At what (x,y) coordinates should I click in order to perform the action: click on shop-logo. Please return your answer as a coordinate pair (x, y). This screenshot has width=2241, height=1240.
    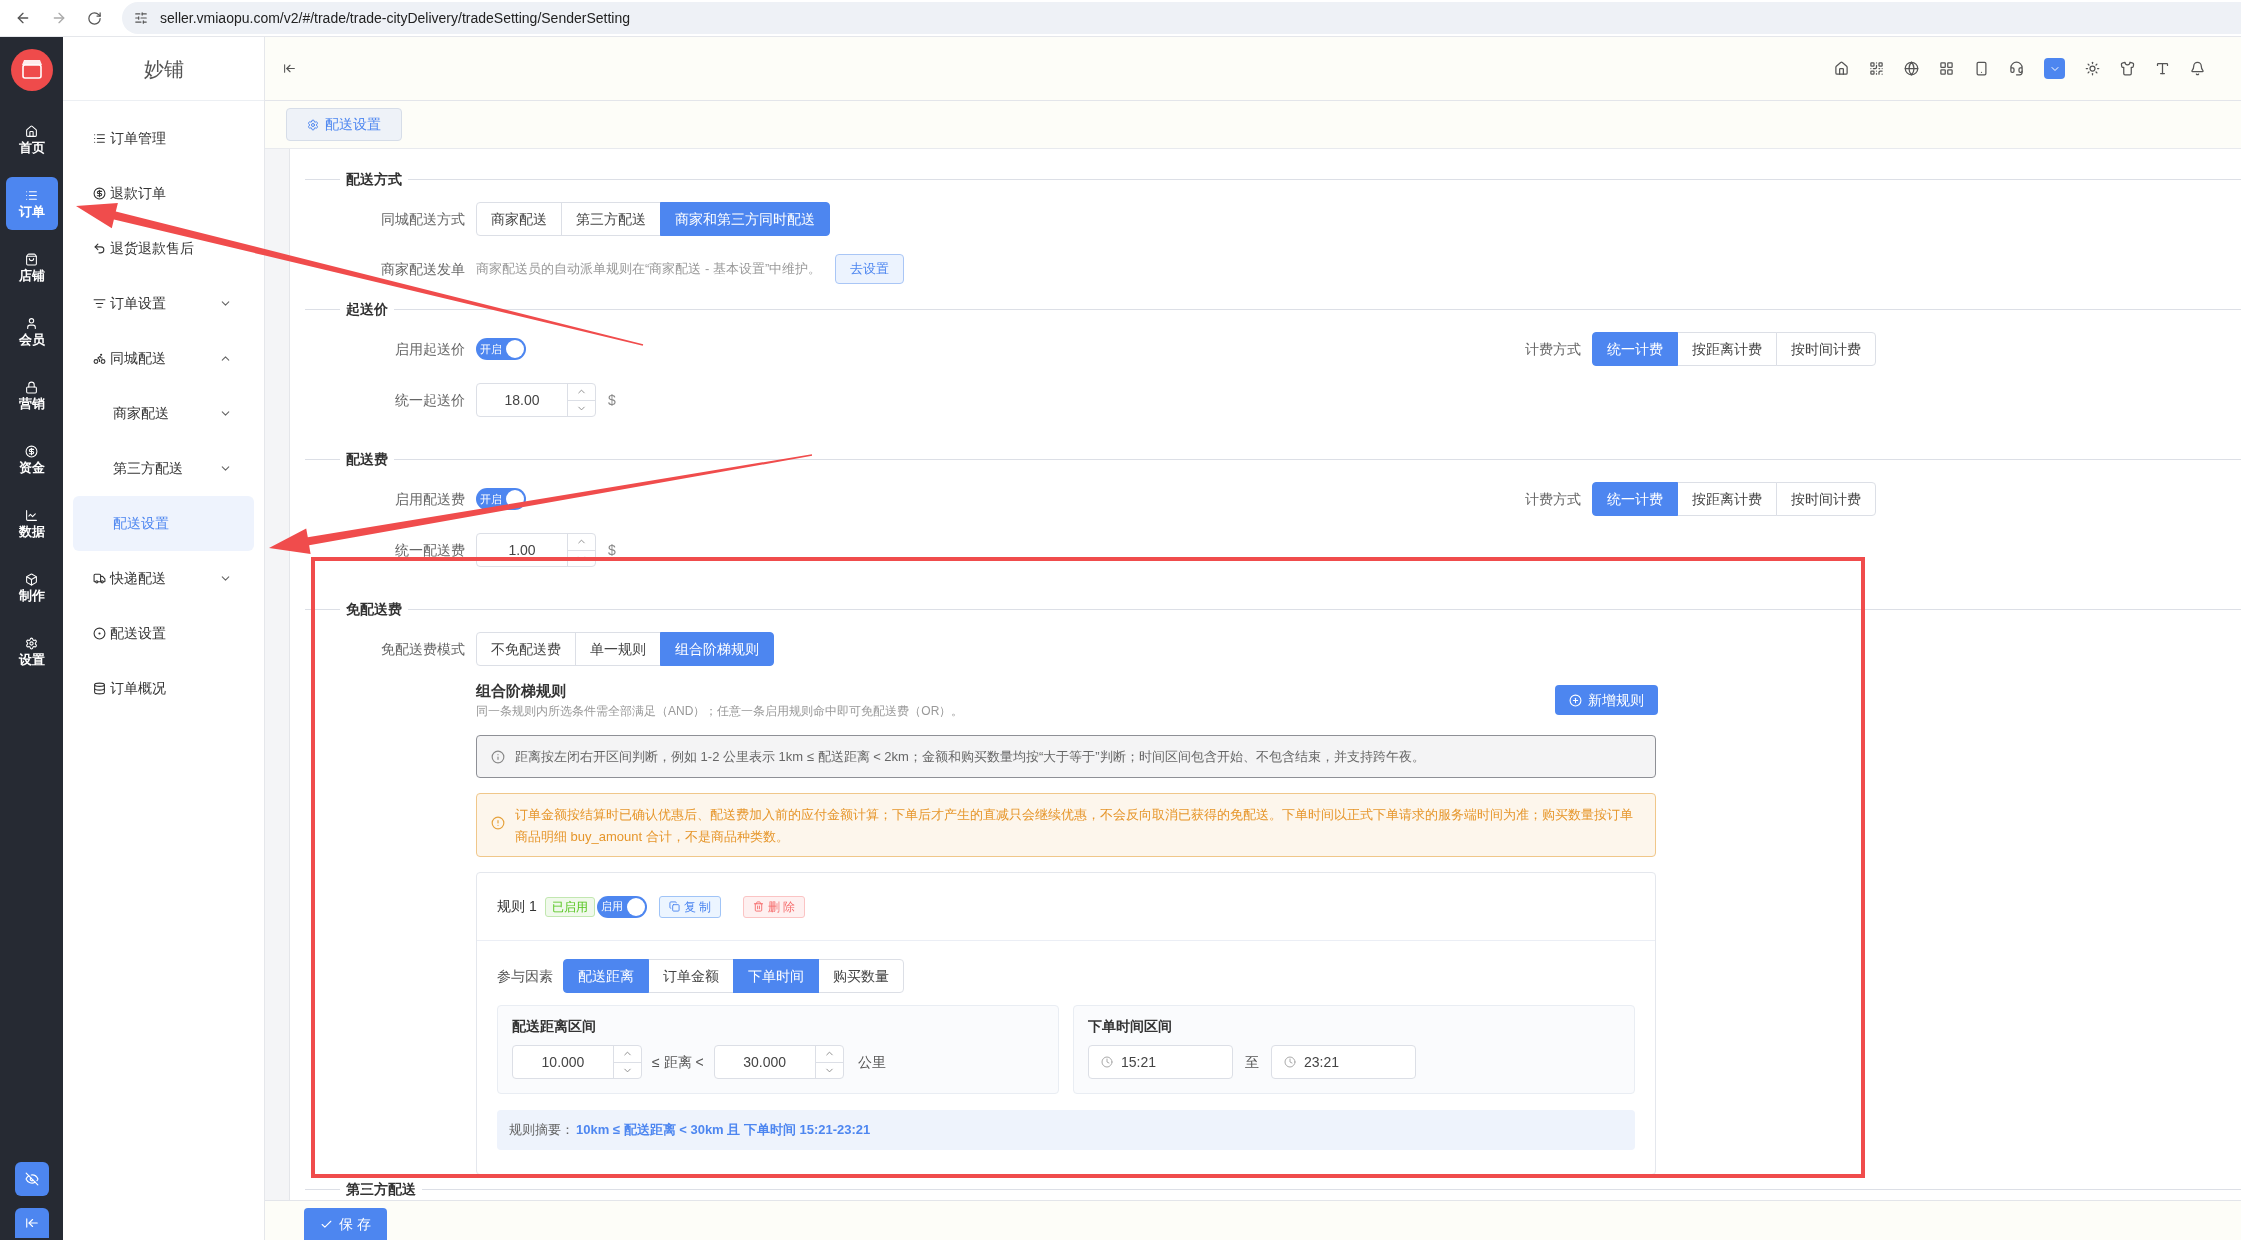
    Looking at the image, I should click on (31, 70).